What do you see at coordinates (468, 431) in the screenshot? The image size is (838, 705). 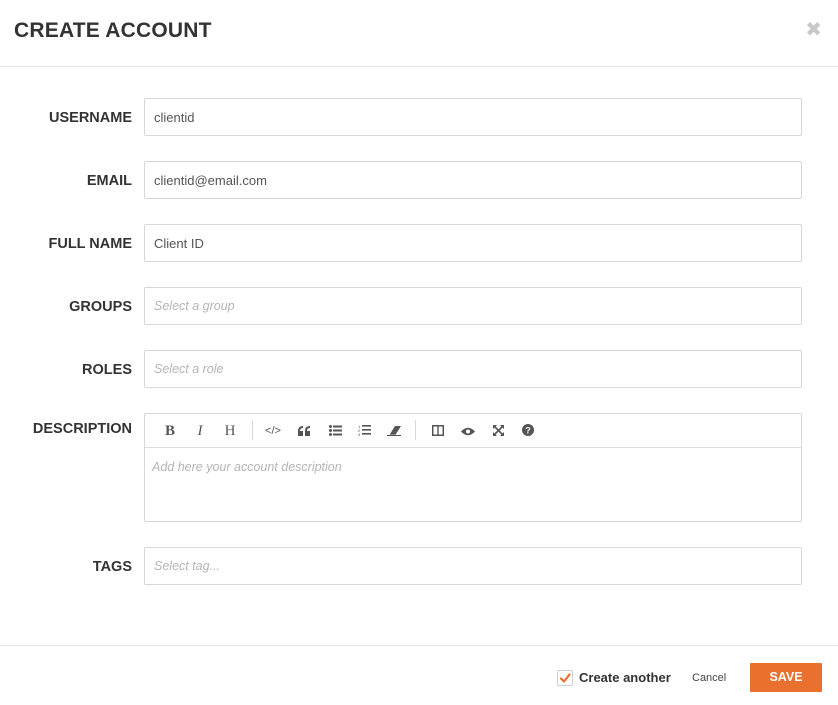 I see `preview-icon` at bounding box center [468, 431].